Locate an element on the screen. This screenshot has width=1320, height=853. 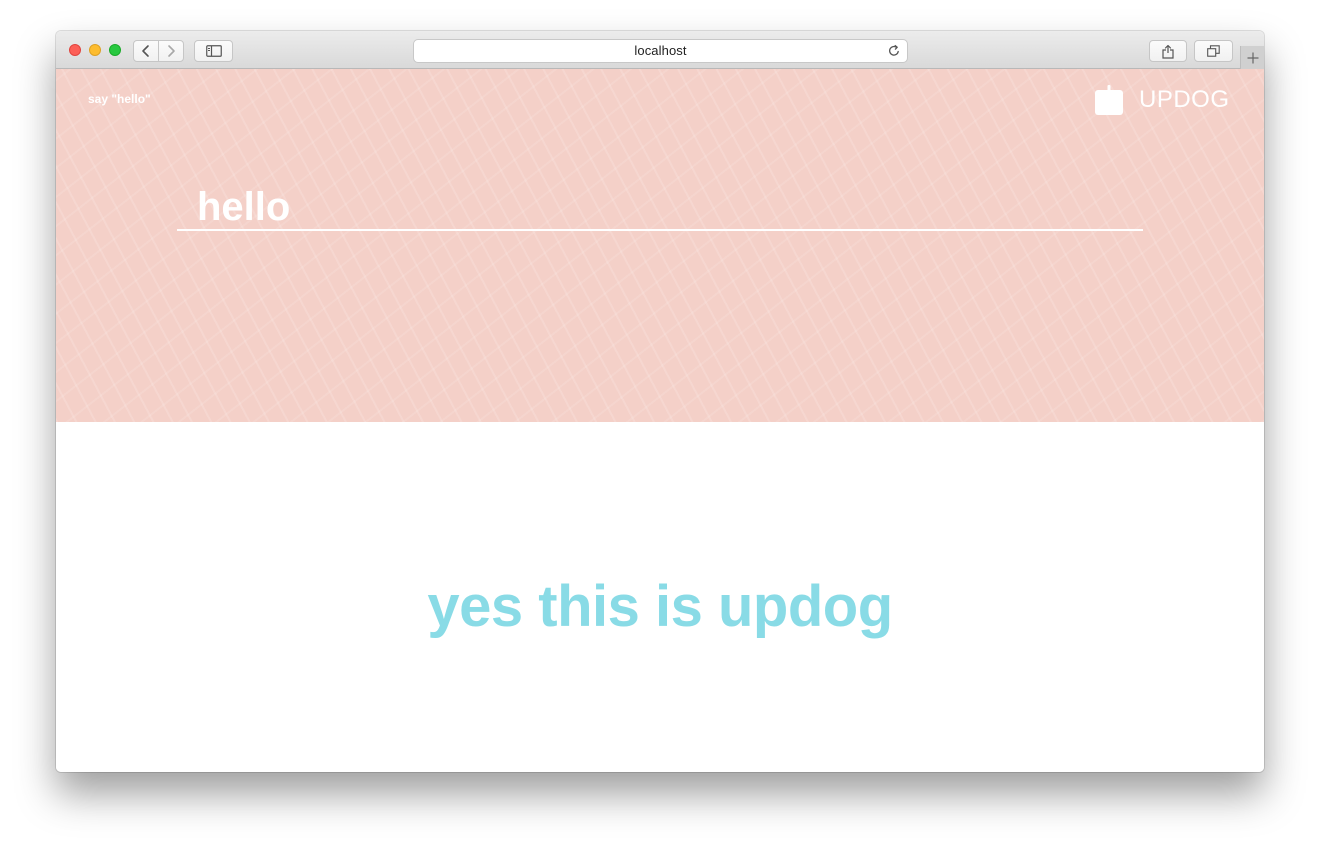
response-text: yes this is updog is located at coordinates (660, 606).